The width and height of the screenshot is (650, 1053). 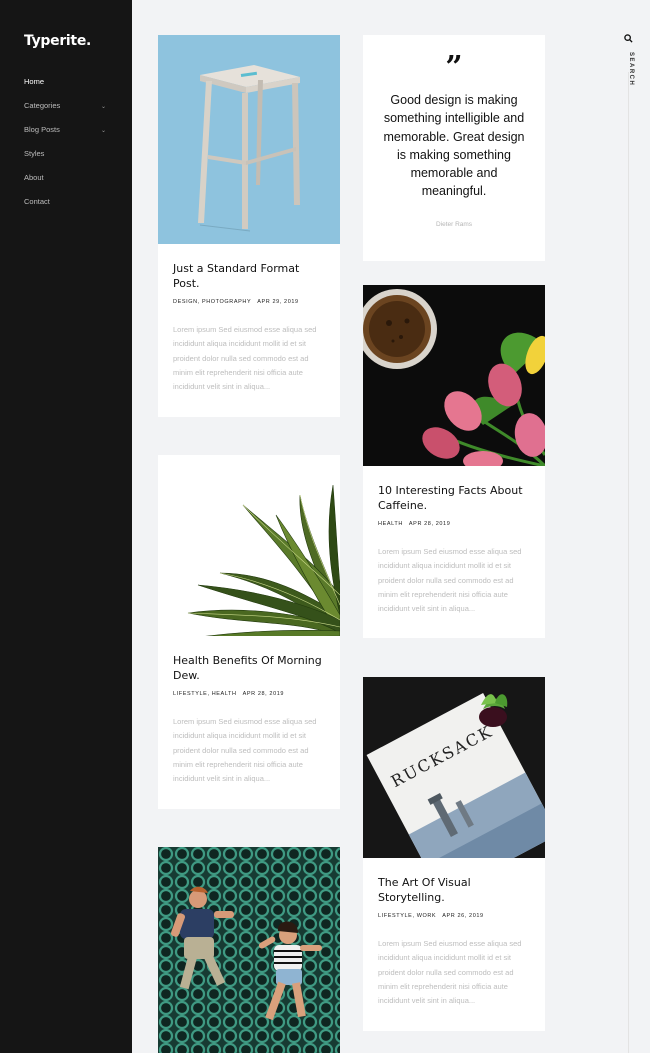 I want to click on post-meta: HEALTH APR 28, 2019, so click(x=454, y=524).